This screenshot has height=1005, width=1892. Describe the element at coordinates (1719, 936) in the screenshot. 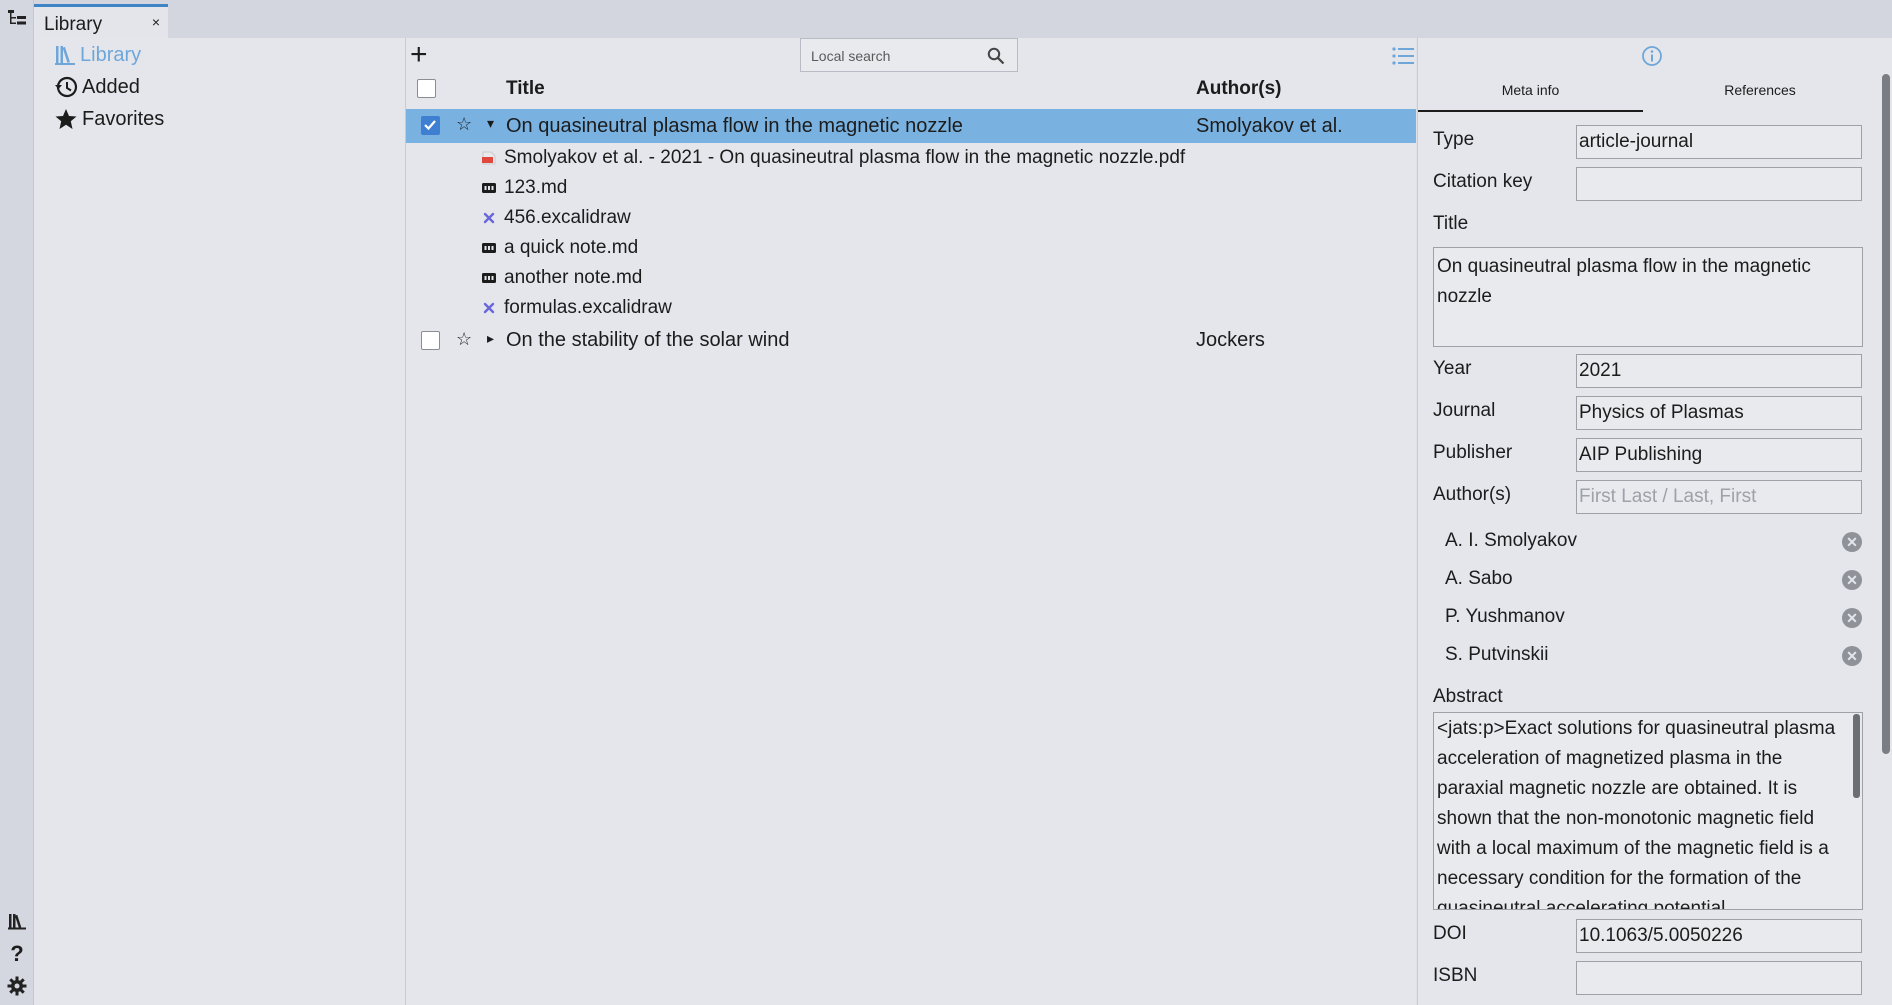

I see `doi-field` at that location.